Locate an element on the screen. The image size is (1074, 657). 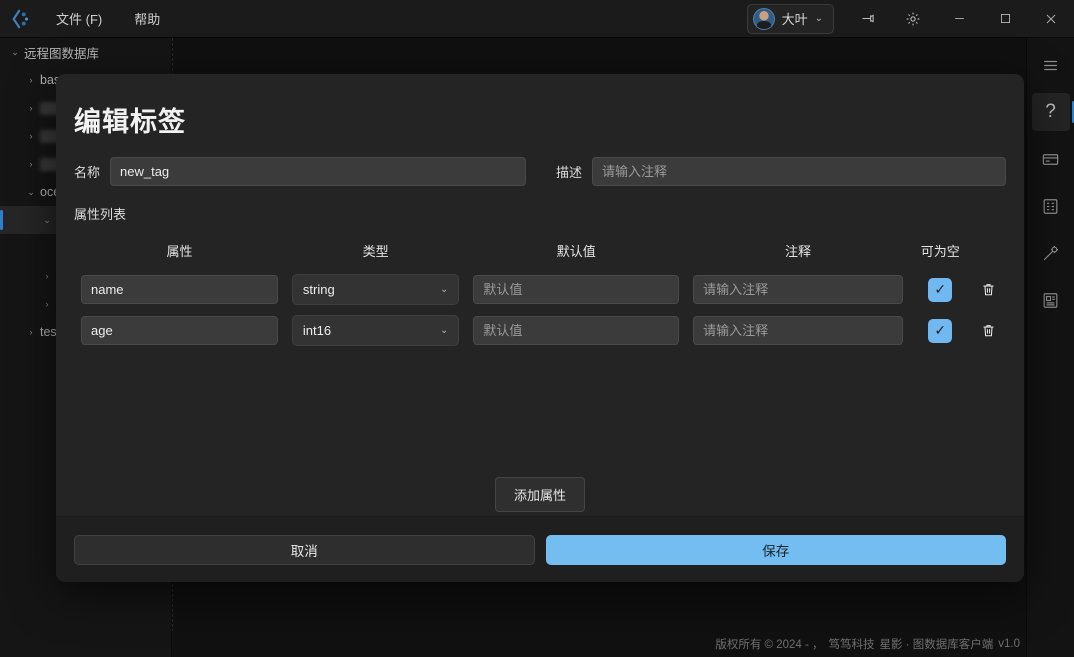
attribute-type-cell: int16 ⌄ is located at coordinates (376, 330).